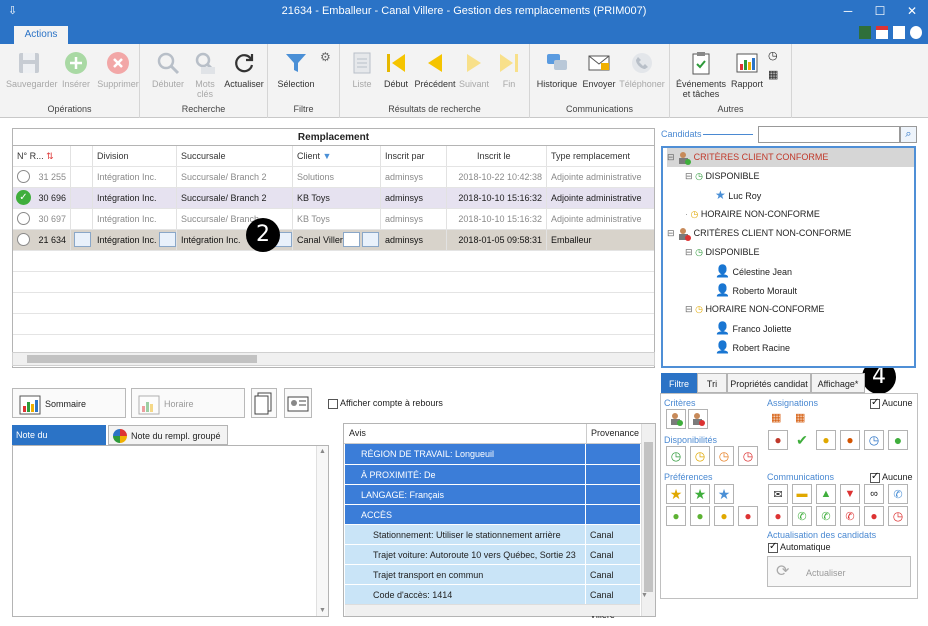  I want to click on client-detail-icon, so click(370, 239).